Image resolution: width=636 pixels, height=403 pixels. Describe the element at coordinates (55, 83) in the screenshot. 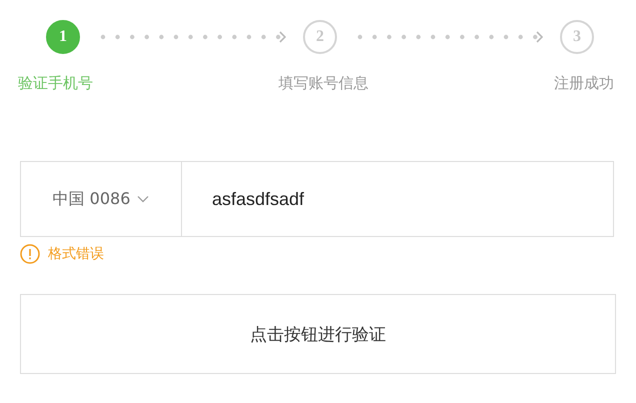

I see `step-label: 验证手机号` at that location.